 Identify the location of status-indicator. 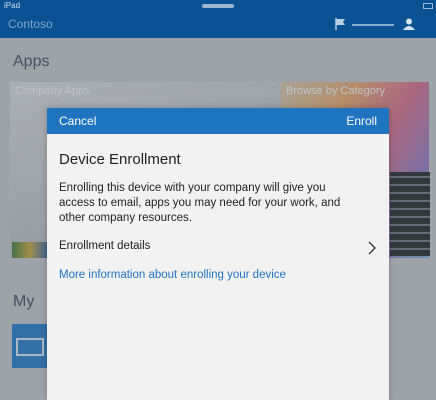
(218, 6).